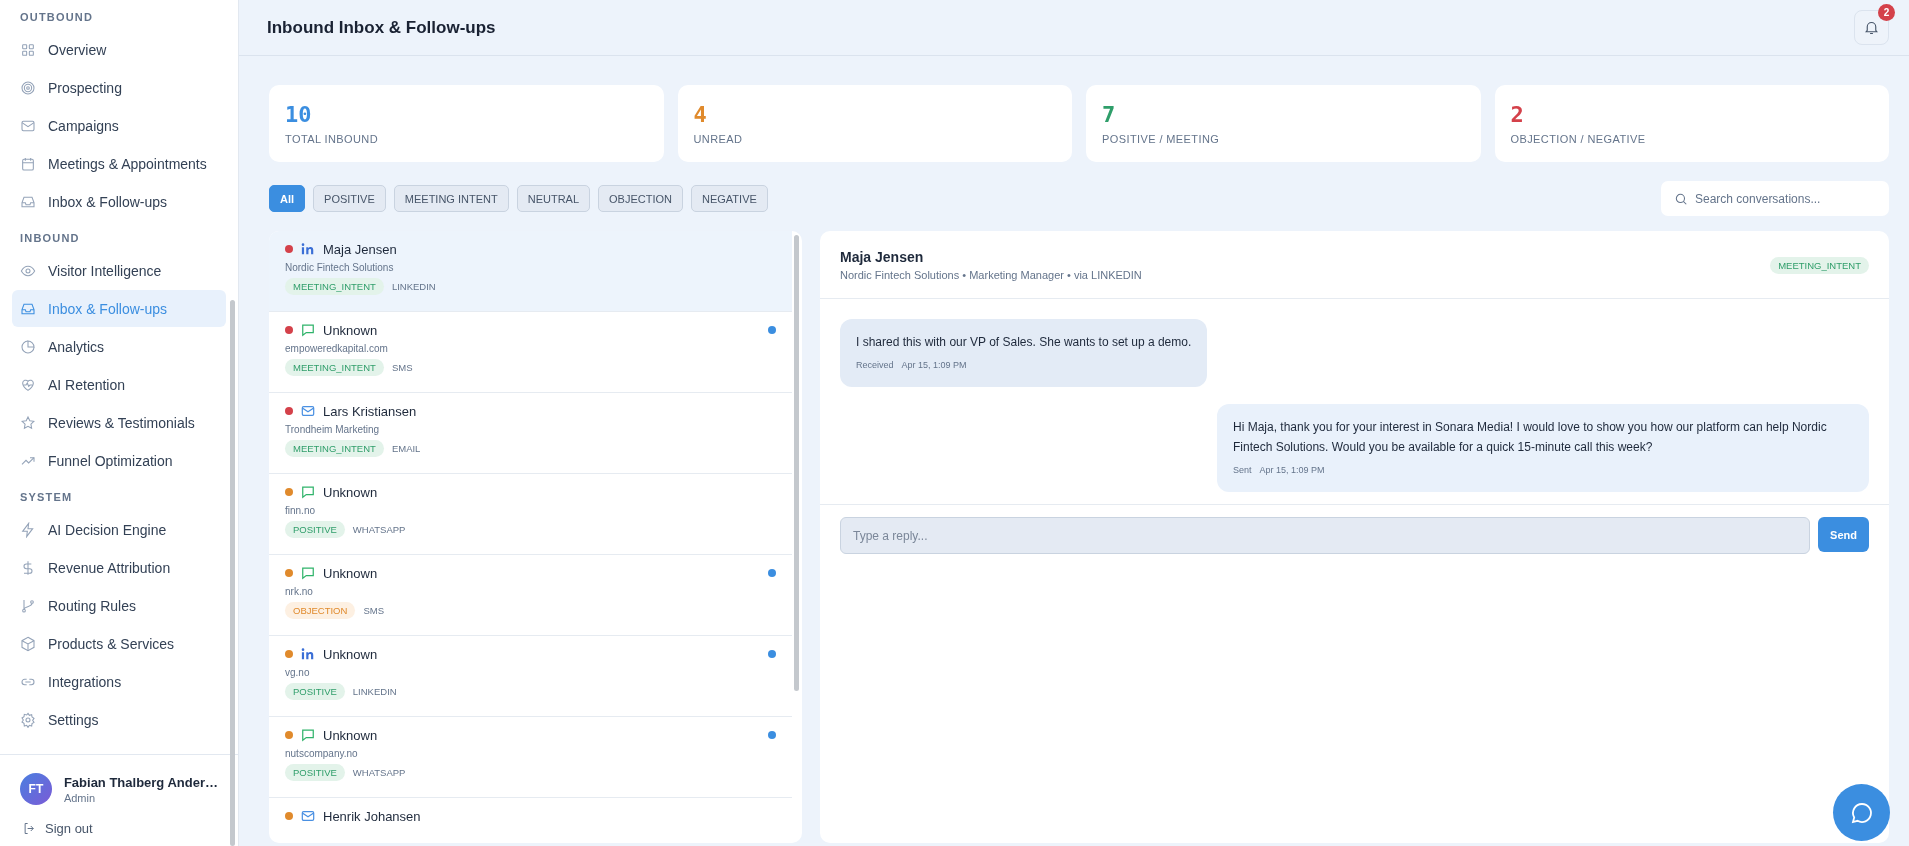 This screenshot has width=1909, height=846. What do you see at coordinates (119, 422) in the screenshot?
I see `nav-item: Reviews & Testimonials` at bounding box center [119, 422].